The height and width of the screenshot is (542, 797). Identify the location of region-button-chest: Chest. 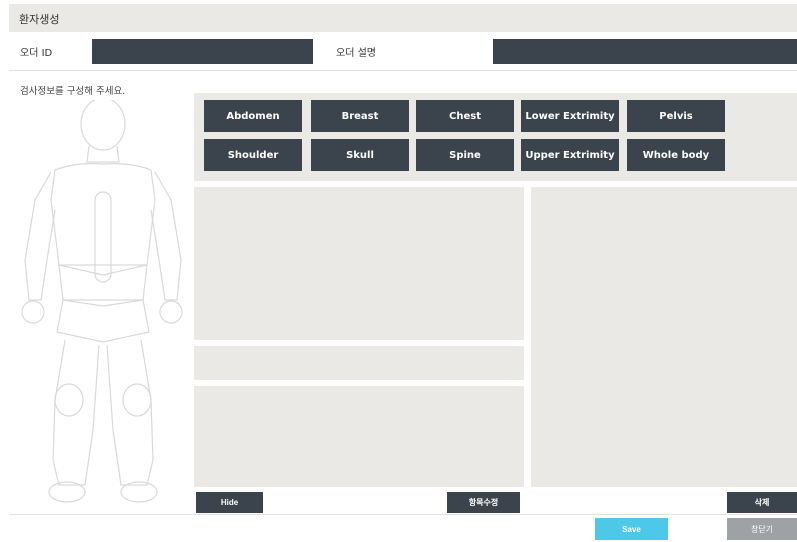
(465, 116).